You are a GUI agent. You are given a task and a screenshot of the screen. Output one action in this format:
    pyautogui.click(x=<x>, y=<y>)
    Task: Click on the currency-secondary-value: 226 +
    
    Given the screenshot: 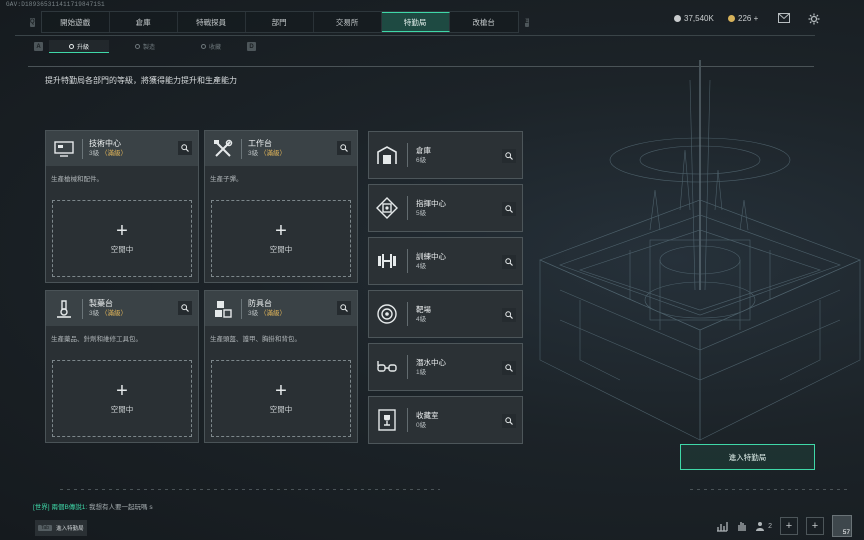 What is the action you would take?
    pyautogui.click(x=748, y=18)
    